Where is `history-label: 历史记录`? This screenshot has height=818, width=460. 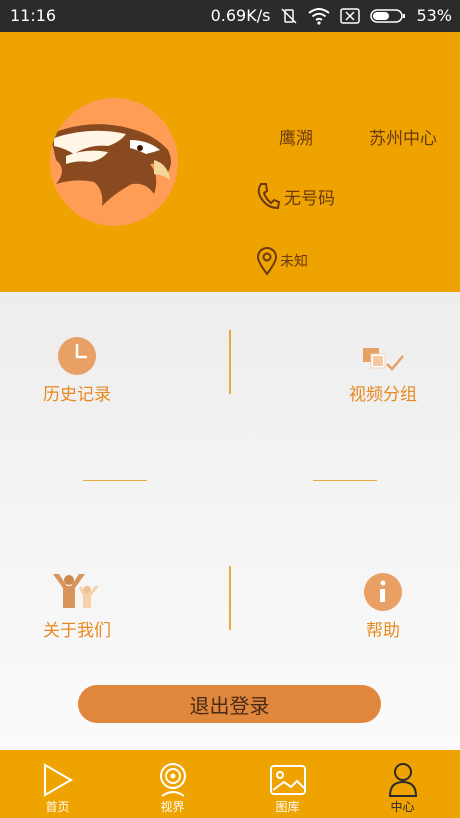 history-label: 历史记录 is located at coordinates (77, 395).